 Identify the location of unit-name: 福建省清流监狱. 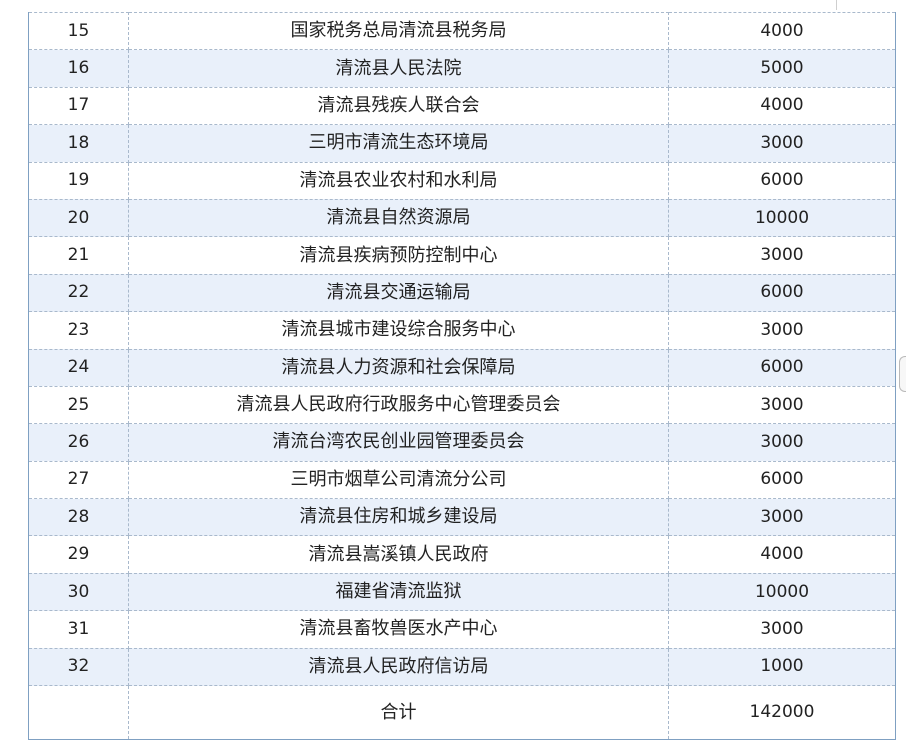
(398, 592).